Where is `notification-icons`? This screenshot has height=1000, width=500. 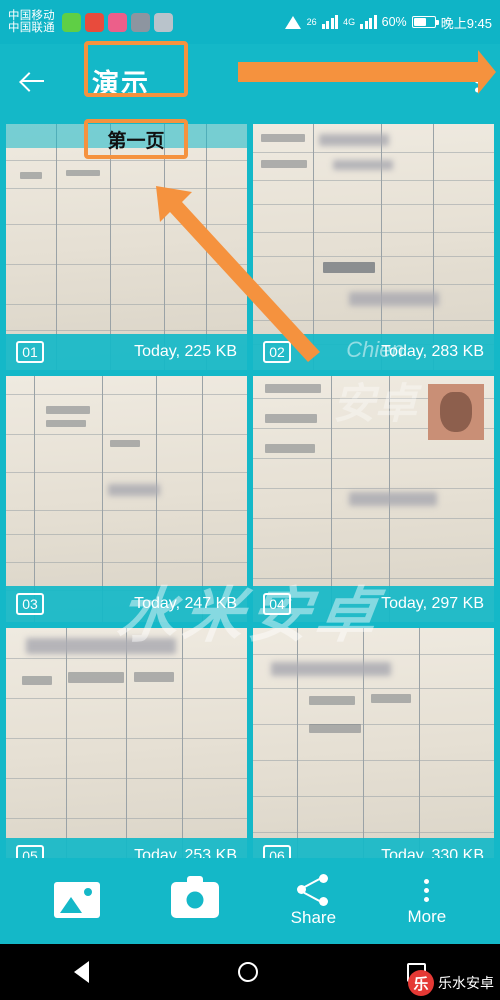
notification-icons is located at coordinates (117, 22).